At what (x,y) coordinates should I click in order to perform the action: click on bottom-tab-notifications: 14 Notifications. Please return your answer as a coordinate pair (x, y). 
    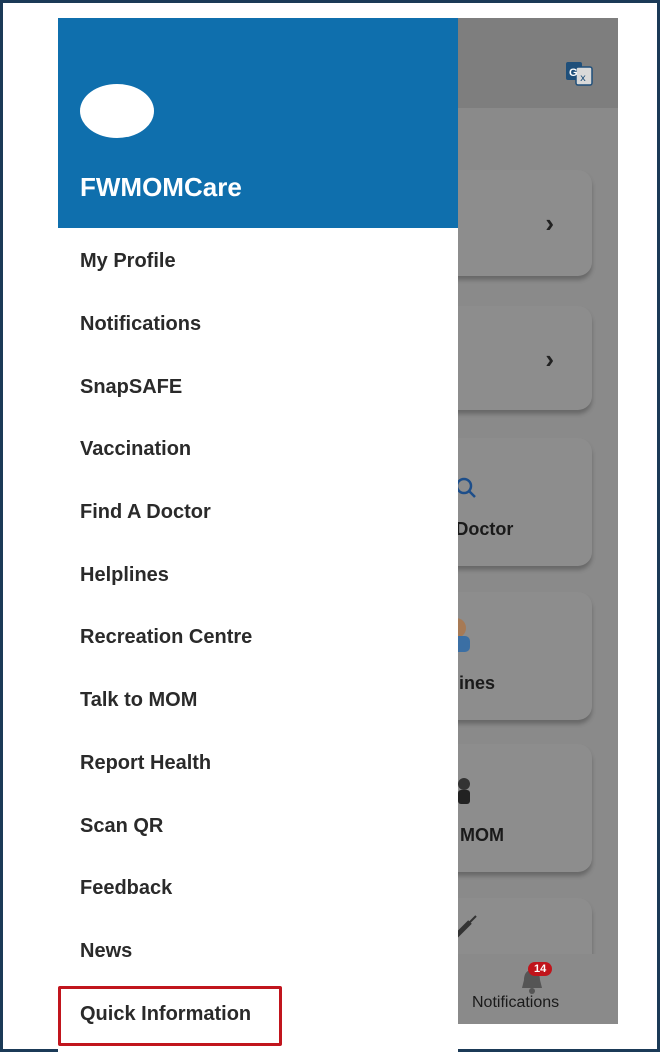
    Looking at the image, I should click on (533, 991).